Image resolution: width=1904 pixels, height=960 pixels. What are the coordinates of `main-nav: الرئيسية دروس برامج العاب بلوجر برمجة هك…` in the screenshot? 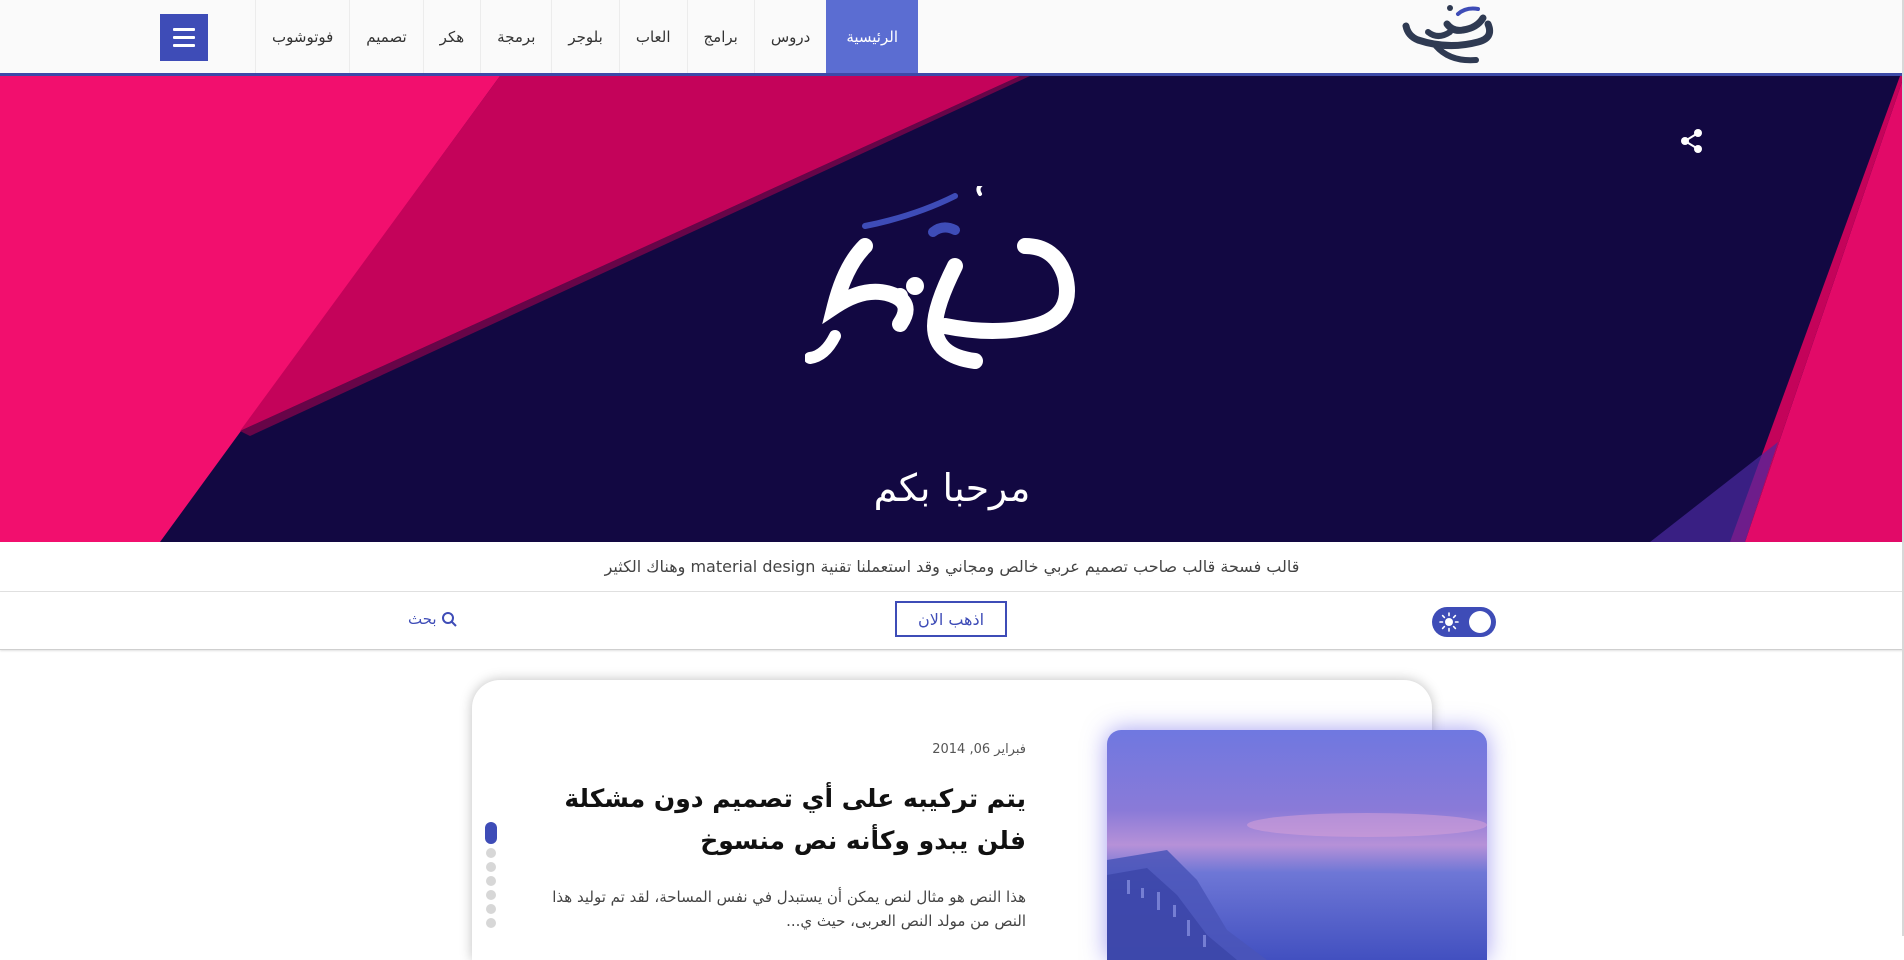 It's located at (586, 36).